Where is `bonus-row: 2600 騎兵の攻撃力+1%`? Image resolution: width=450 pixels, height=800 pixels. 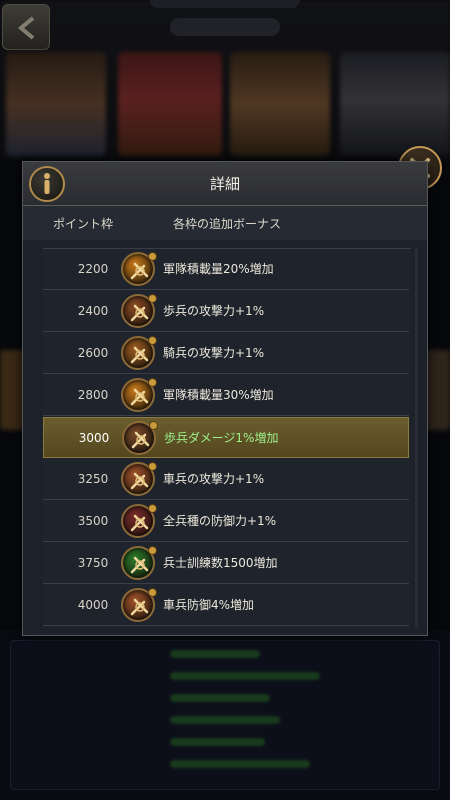
bonus-row: 2600 騎兵の攻撃力+1% is located at coordinates (226, 353).